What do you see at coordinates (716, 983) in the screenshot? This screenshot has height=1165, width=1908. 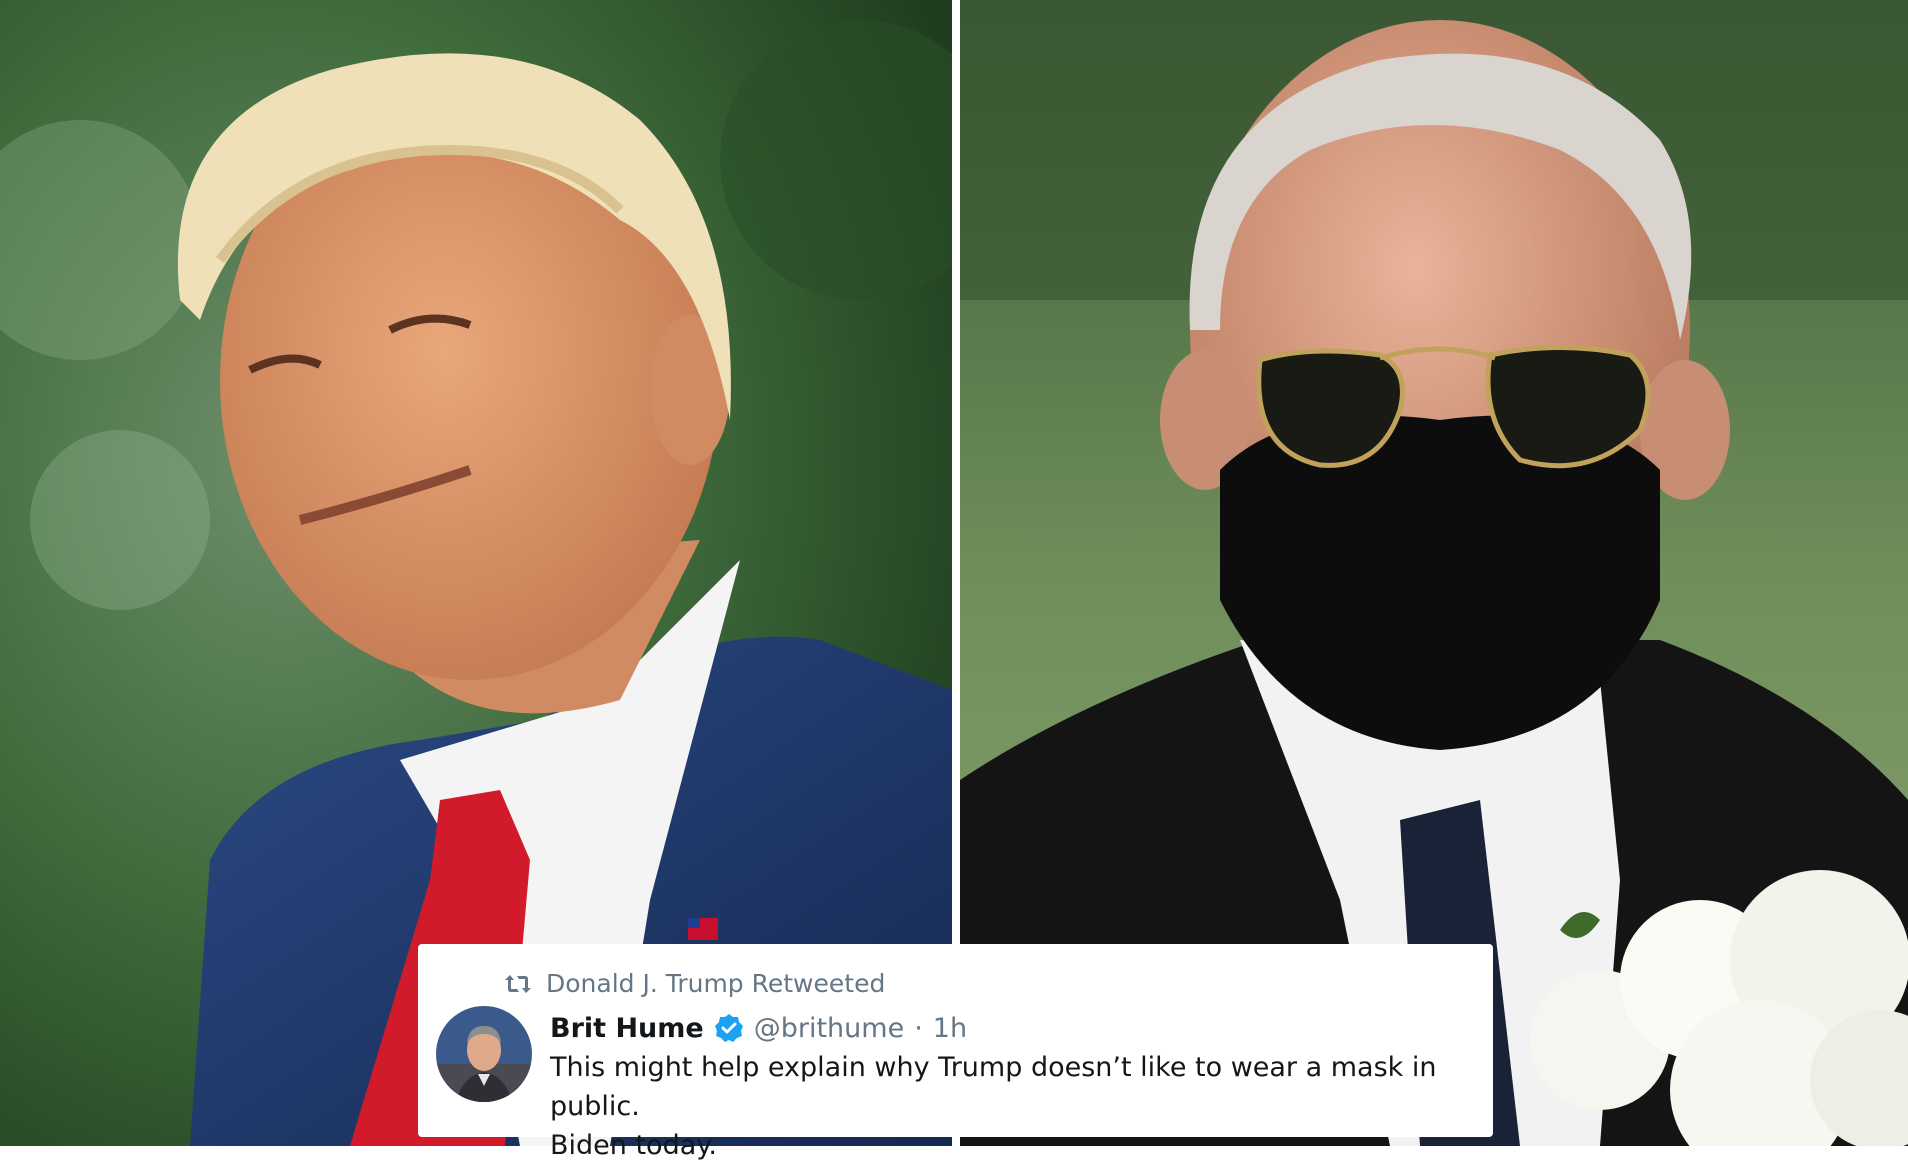 I see `retweet-label: Donald J. Trump Retweeted` at bounding box center [716, 983].